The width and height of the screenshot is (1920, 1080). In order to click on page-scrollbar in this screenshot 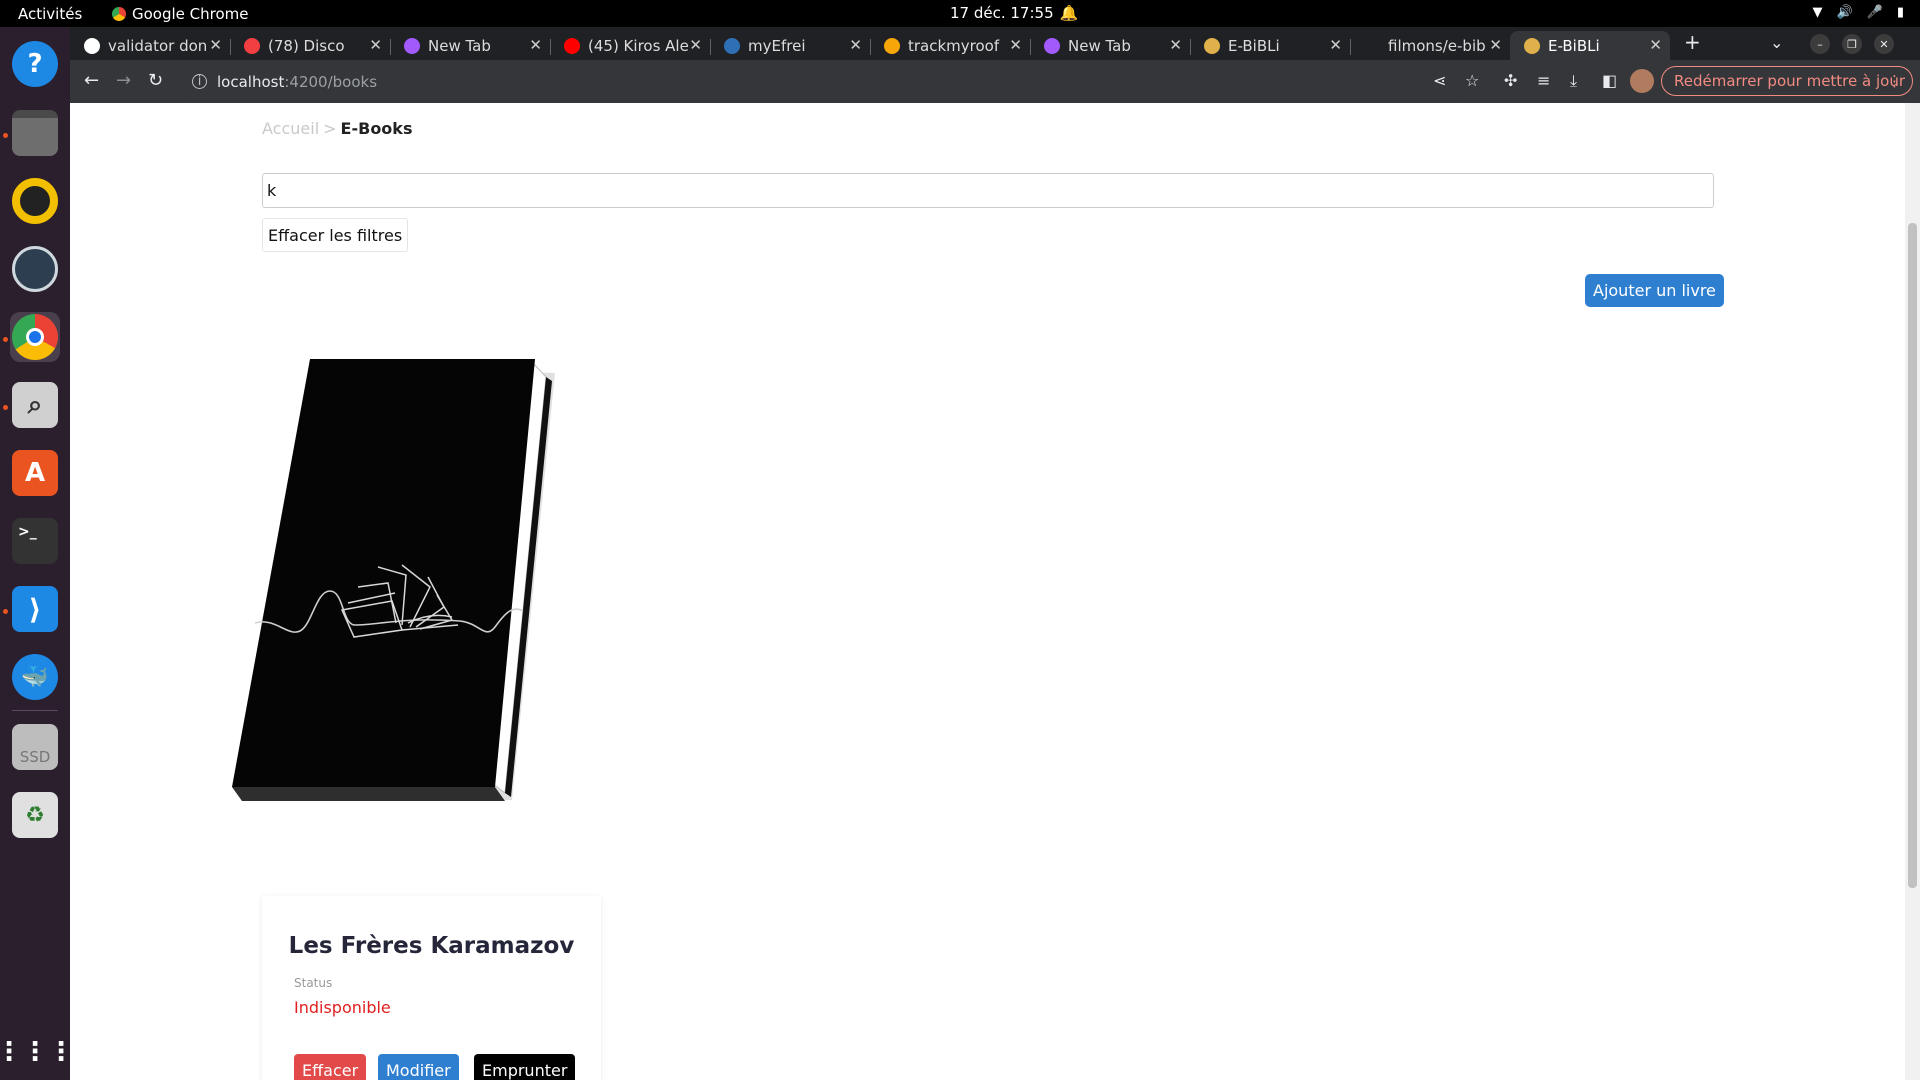, I will do `click(1912, 591)`.